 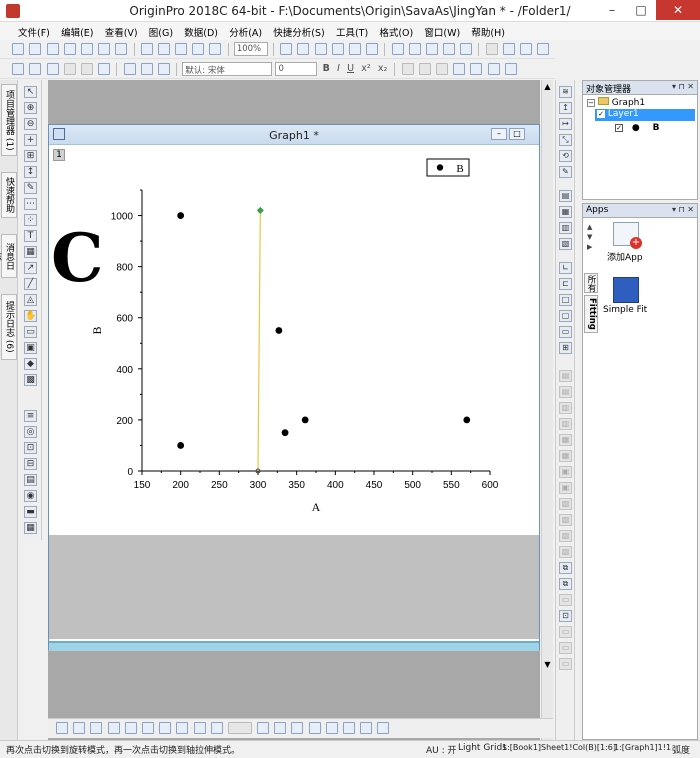 I want to click on zoom-out-icon: ⊖, so click(x=30, y=124).